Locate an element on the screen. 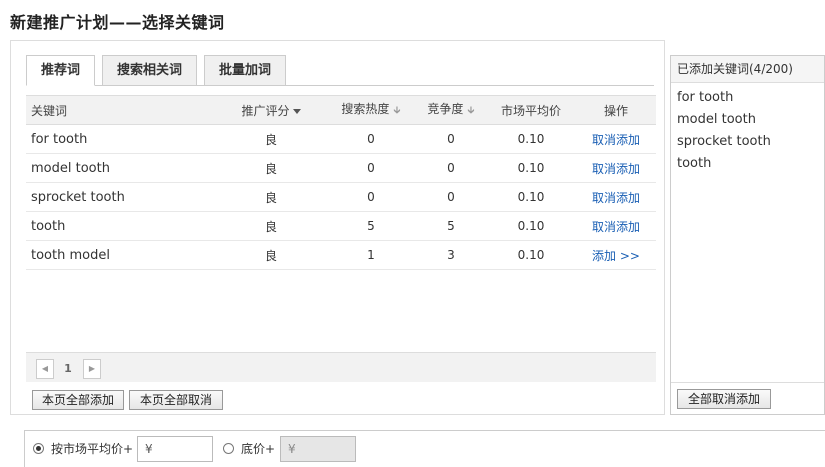  table-row: tooth 良 5 5 0.10 取消添加 is located at coordinates (341, 226).